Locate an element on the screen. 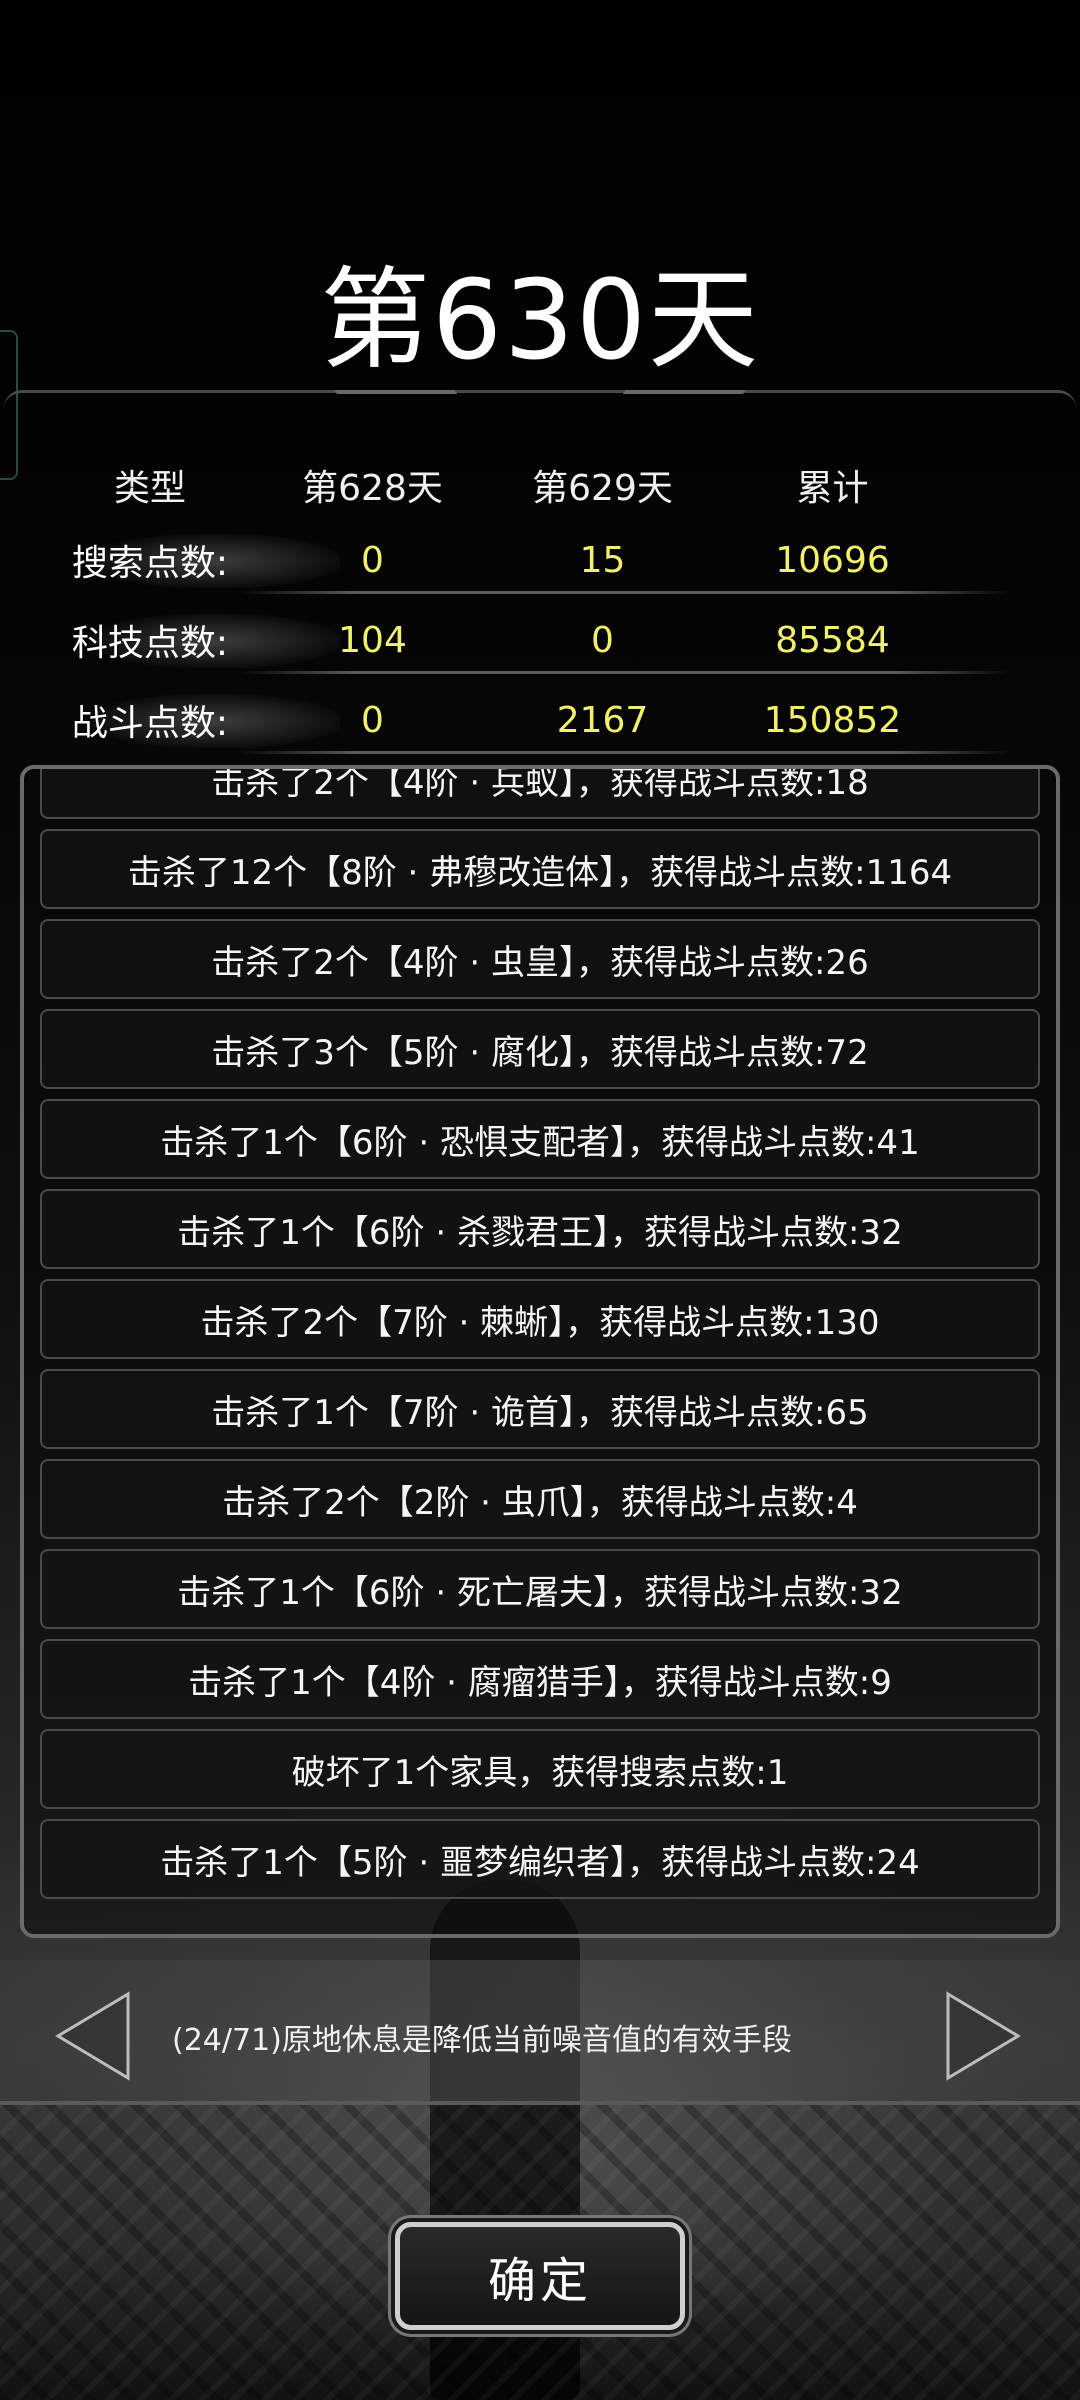  log-item: 击杀了1个【5阶 · 噩梦编织者】，获得战斗点数:24 is located at coordinates (540, 1859).